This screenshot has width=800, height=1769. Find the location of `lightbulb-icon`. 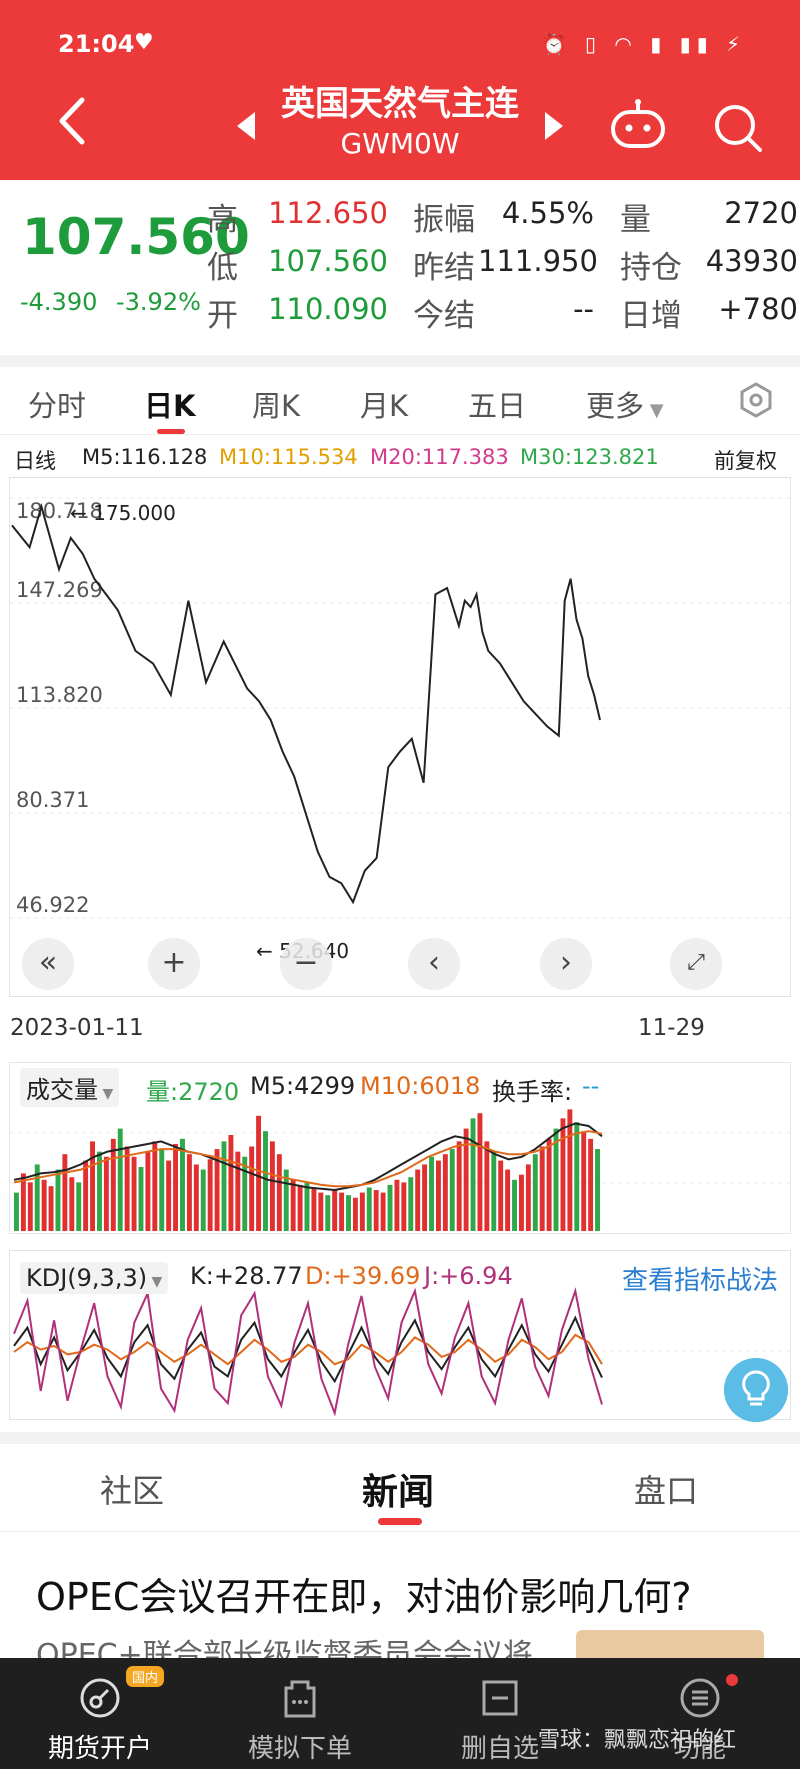

lightbulb-icon is located at coordinates (756, 1390).